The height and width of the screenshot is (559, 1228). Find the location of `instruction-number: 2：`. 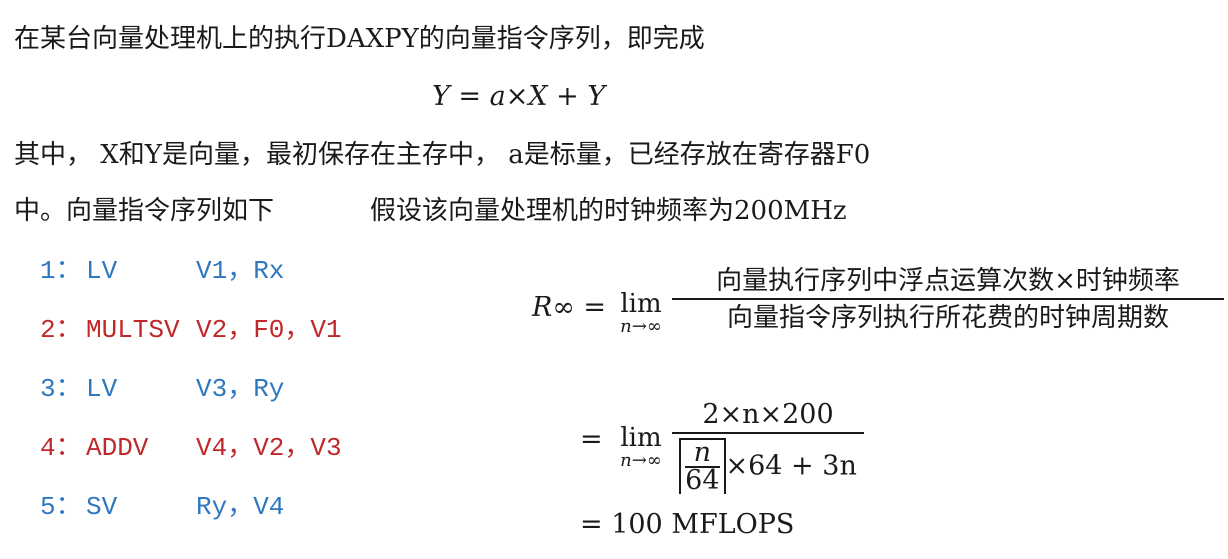

instruction-number: 2： is located at coordinates (61, 330).